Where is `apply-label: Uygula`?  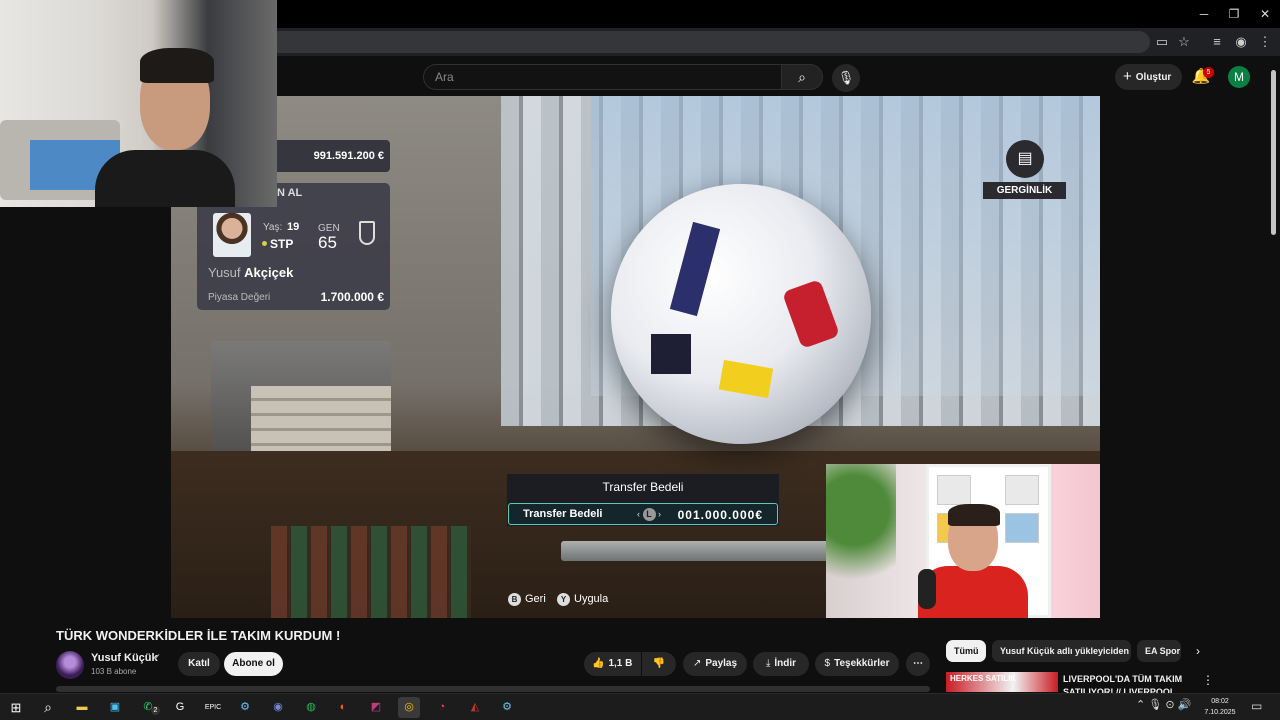
apply-label: Uygula is located at coordinates (591, 599).